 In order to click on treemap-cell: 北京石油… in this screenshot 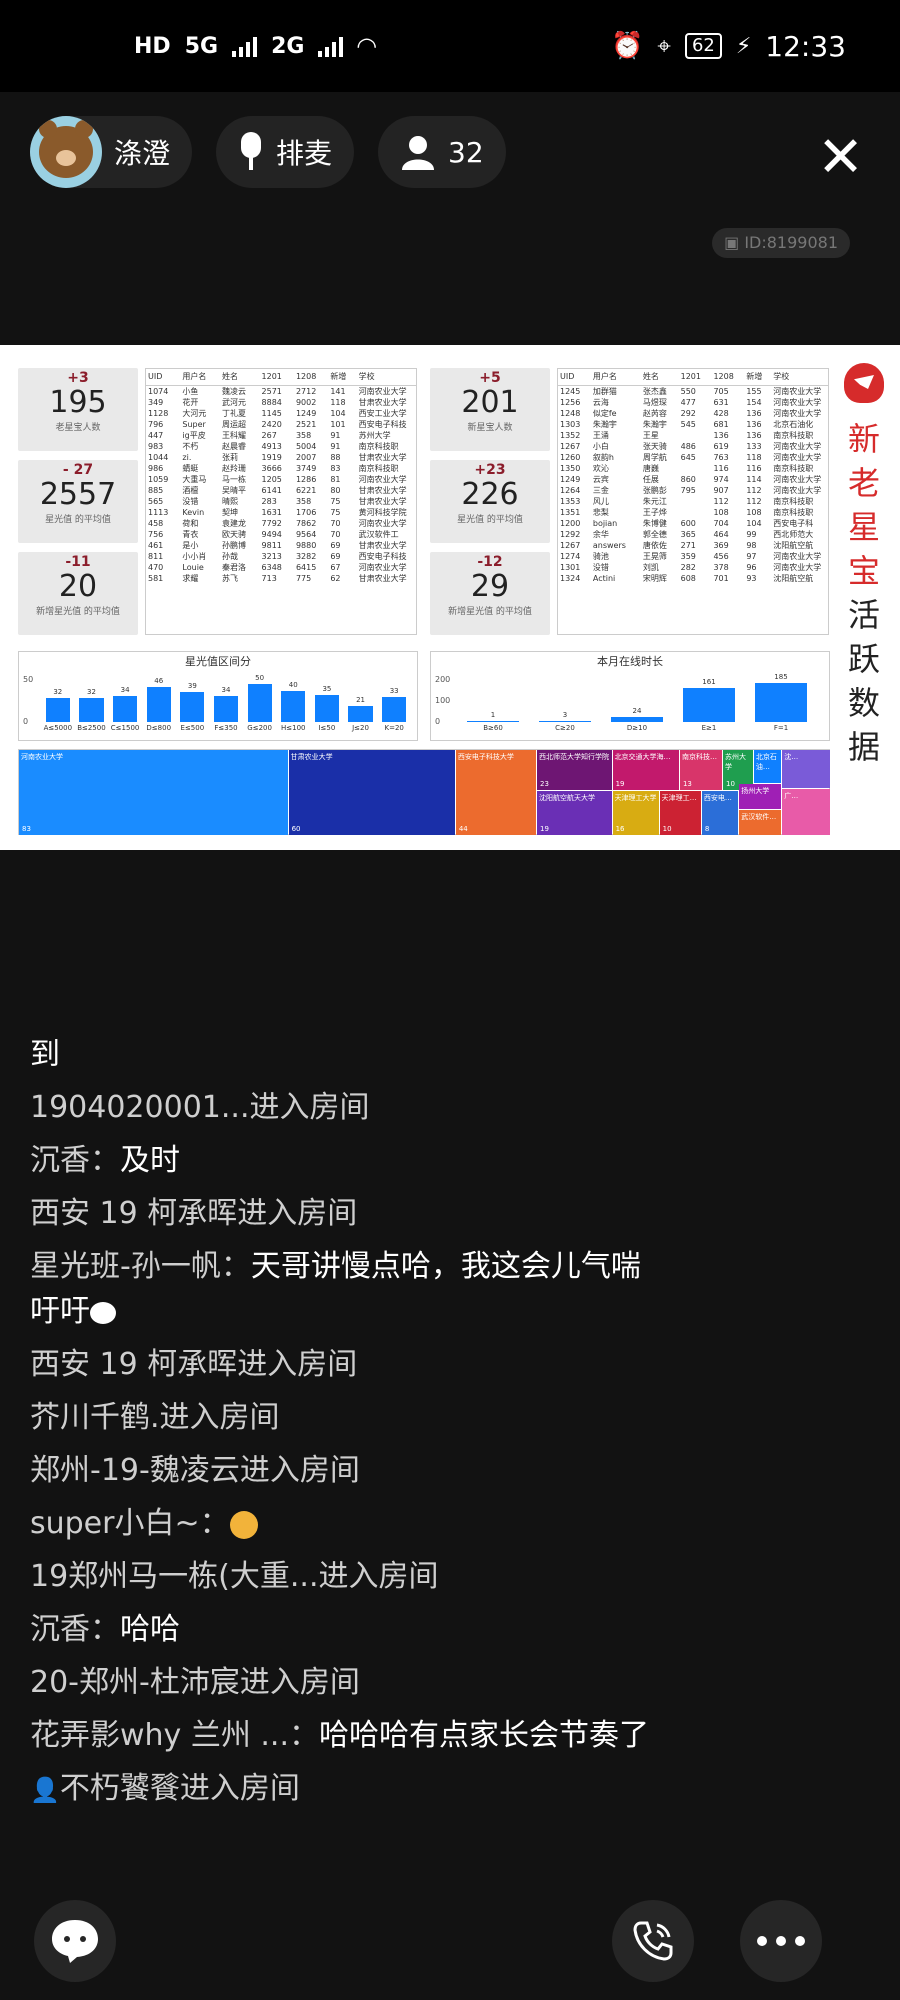, I will do `click(767, 767)`.